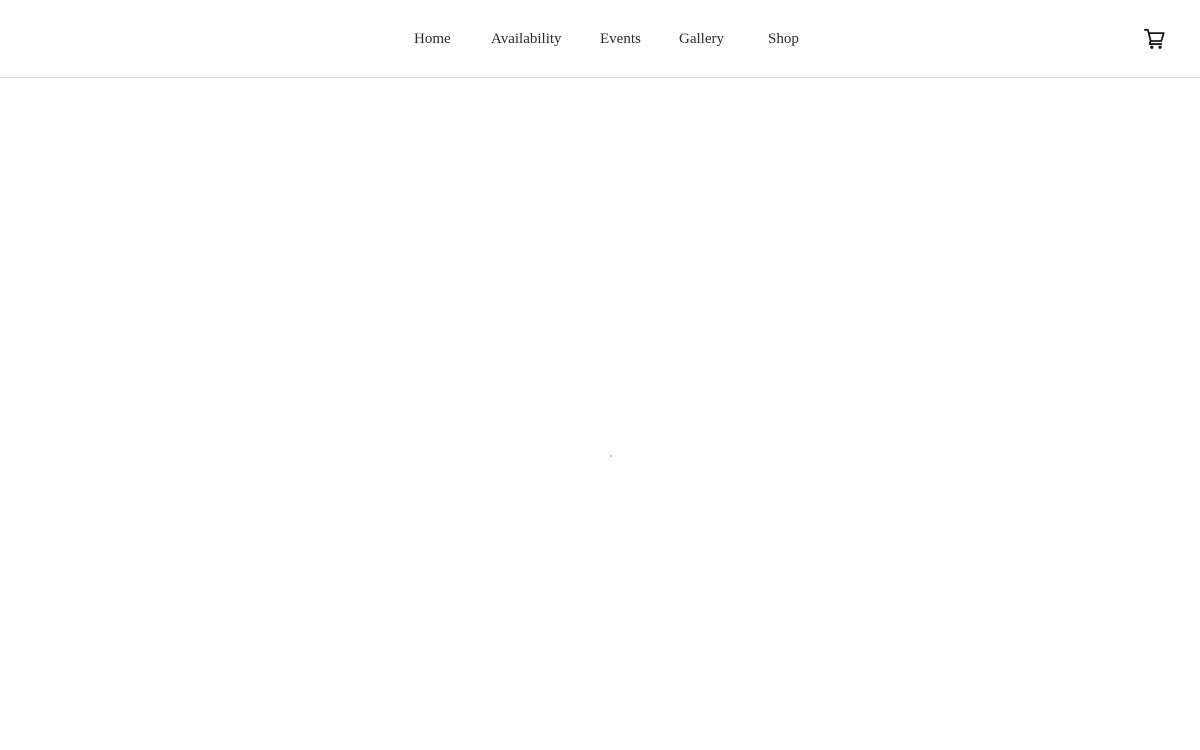  What do you see at coordinates (432, 39) in the screenshot?
I see `nav-link-home: Home` at bounding box center [432, 39].